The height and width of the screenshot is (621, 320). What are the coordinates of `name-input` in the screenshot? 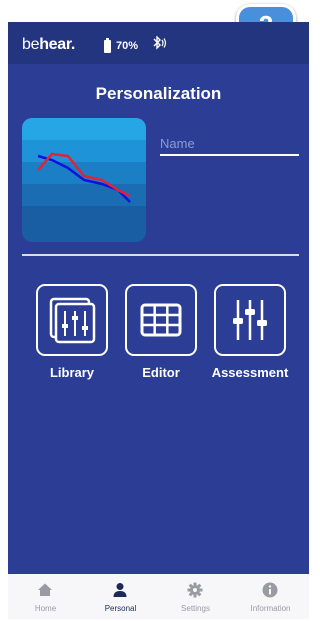 It's located at (229, 144).